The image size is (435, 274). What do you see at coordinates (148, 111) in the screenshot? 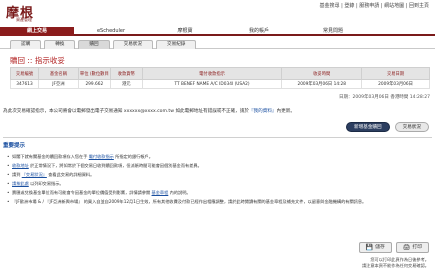
I see `email-address: xxxxxx@xxxx.com.tw` at bounding box center [148, 111].